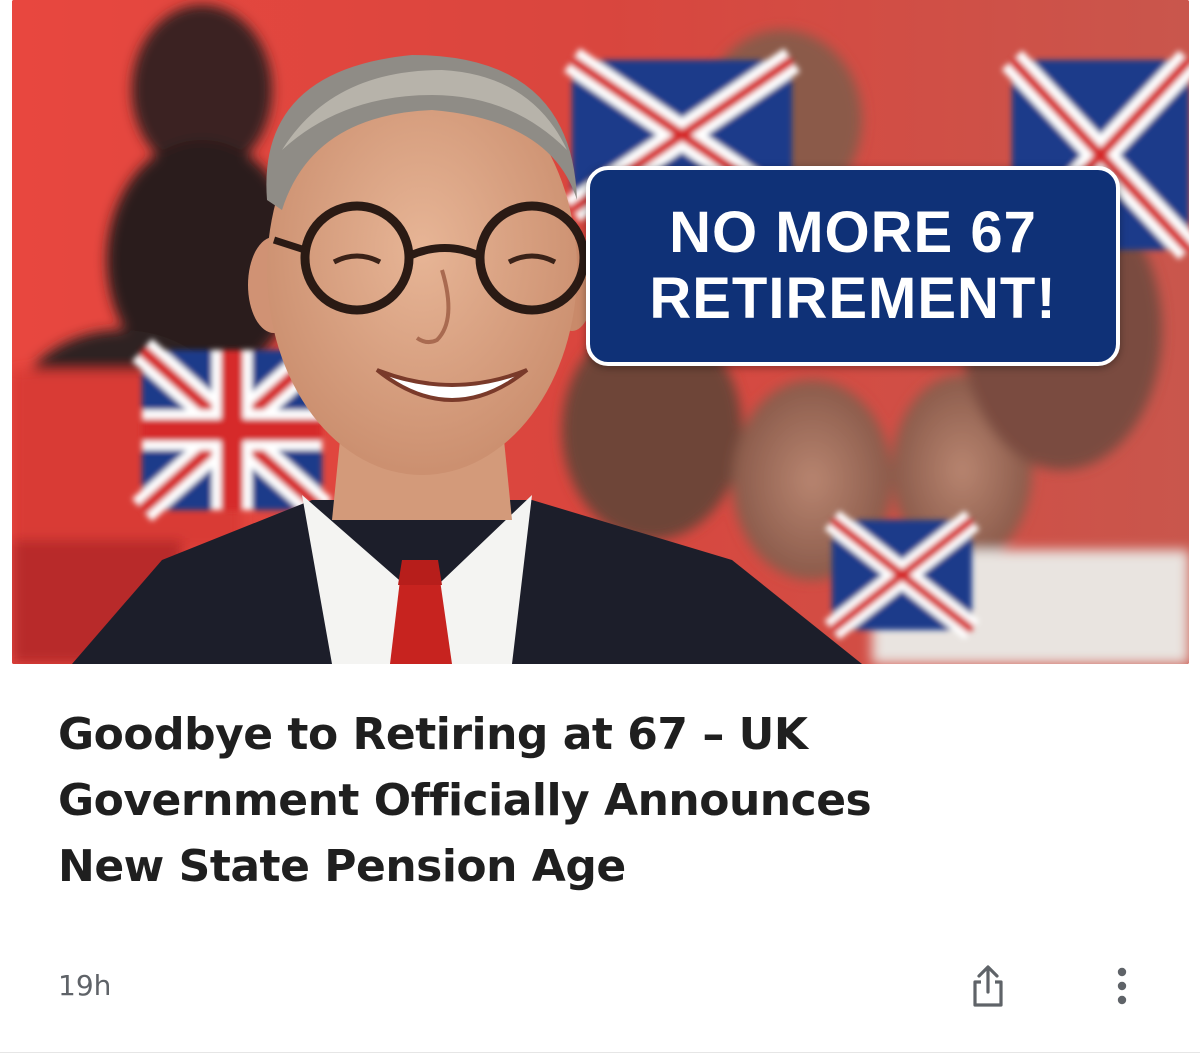 The image size is (1200, 1063). I want to click on published-time: 19h, so click(85, 985).